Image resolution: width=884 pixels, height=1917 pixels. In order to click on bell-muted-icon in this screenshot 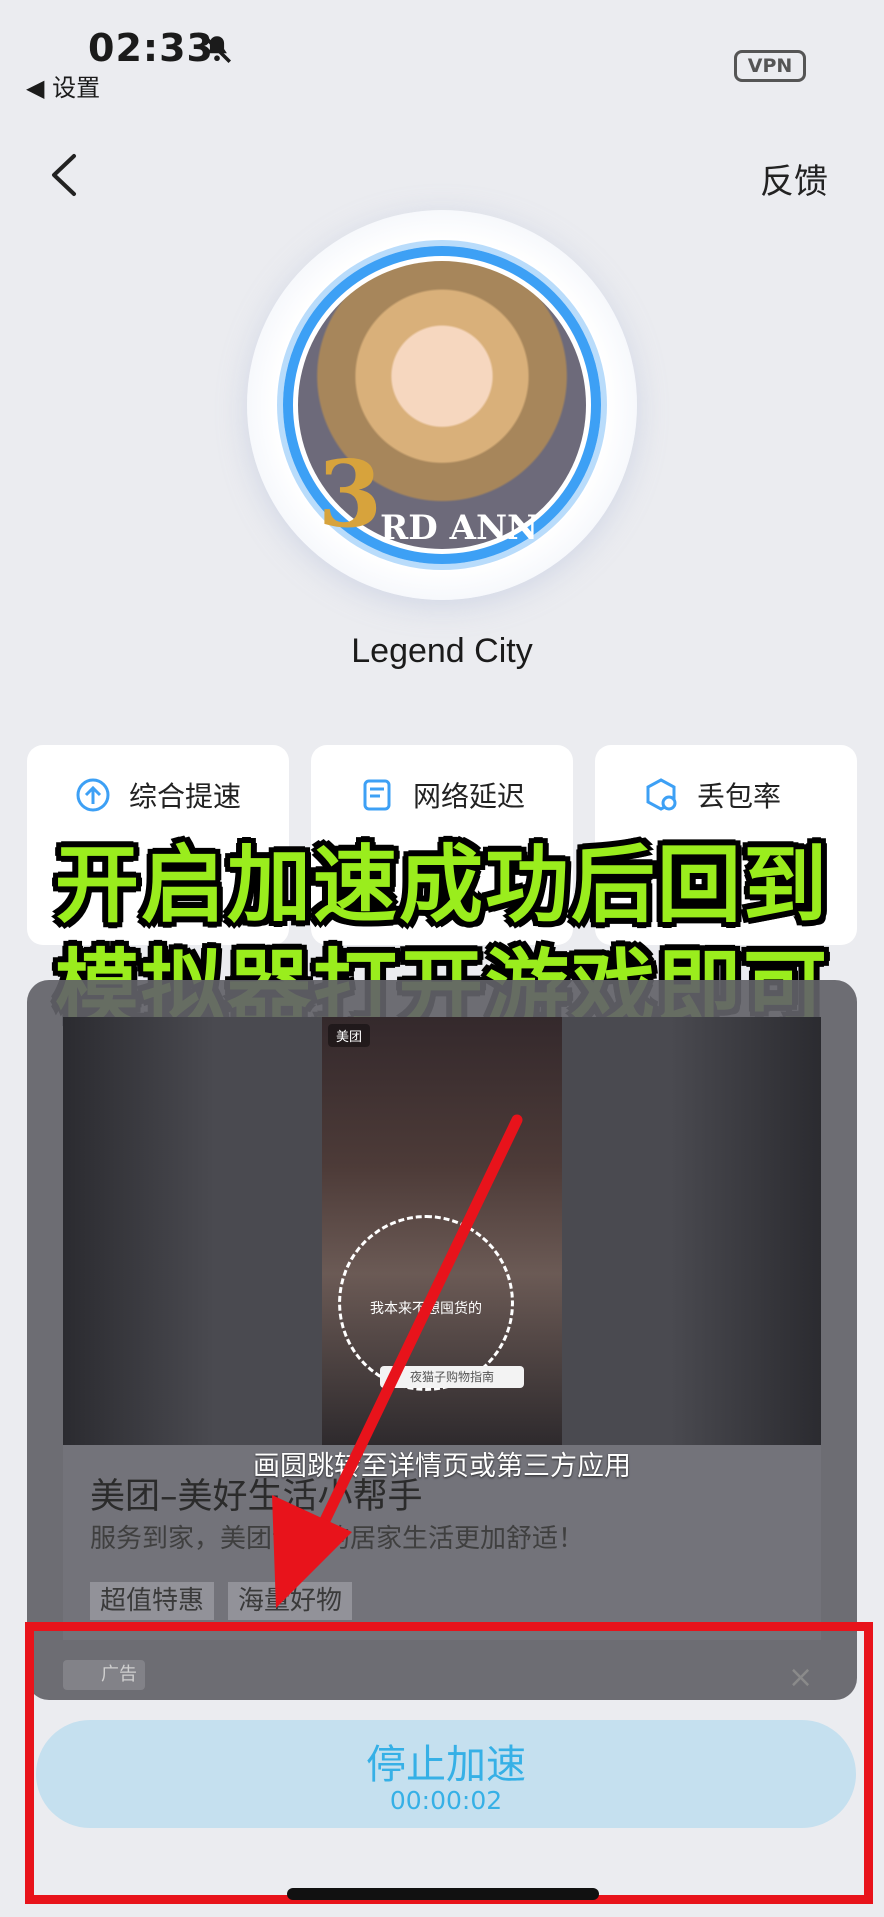, I will do `click(217, 49)`.